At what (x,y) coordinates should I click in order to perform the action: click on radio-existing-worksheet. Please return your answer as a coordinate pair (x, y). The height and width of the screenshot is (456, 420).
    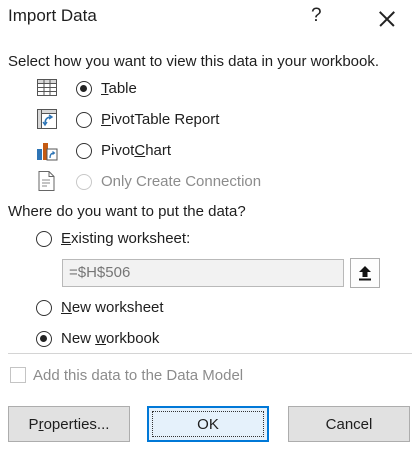
    Looking at the image, I should click on (44, 239).